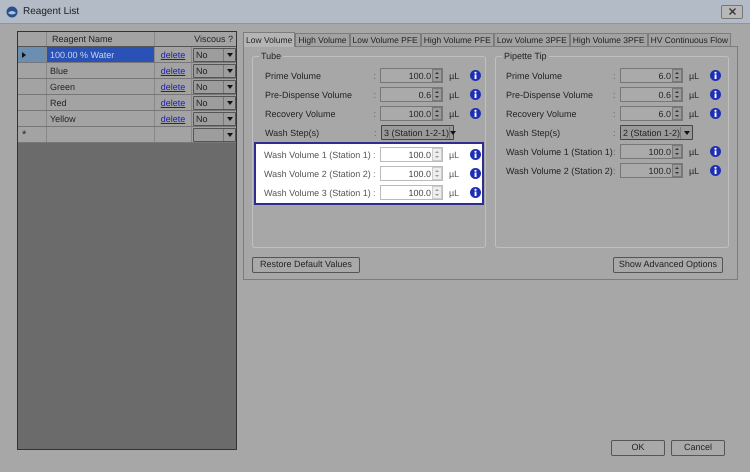  I want to click on dropdown, so click(214, 135).